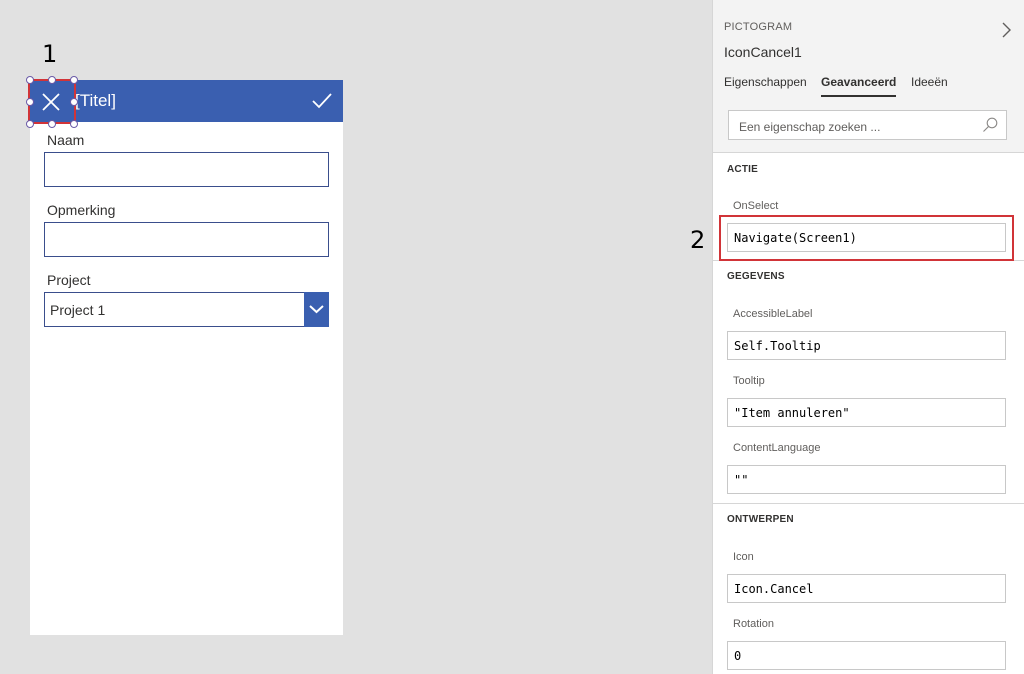  Describe the element at coordinates (743, 557) in the screenshot. I see `prop-label-icon: Icon` at that location.